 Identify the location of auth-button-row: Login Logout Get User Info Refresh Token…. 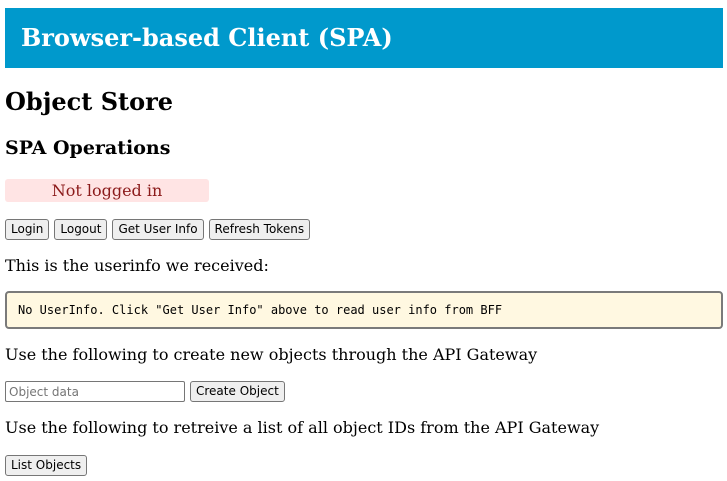
(158, 229).